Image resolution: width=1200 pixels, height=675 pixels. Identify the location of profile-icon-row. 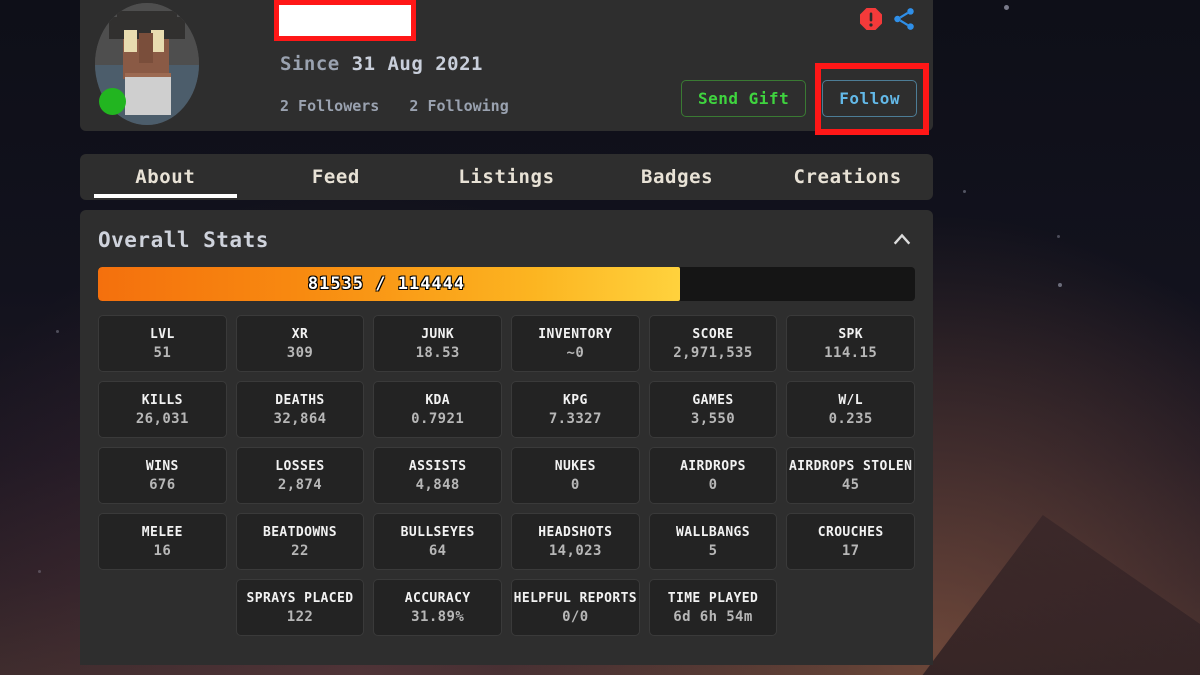
(888, 19).